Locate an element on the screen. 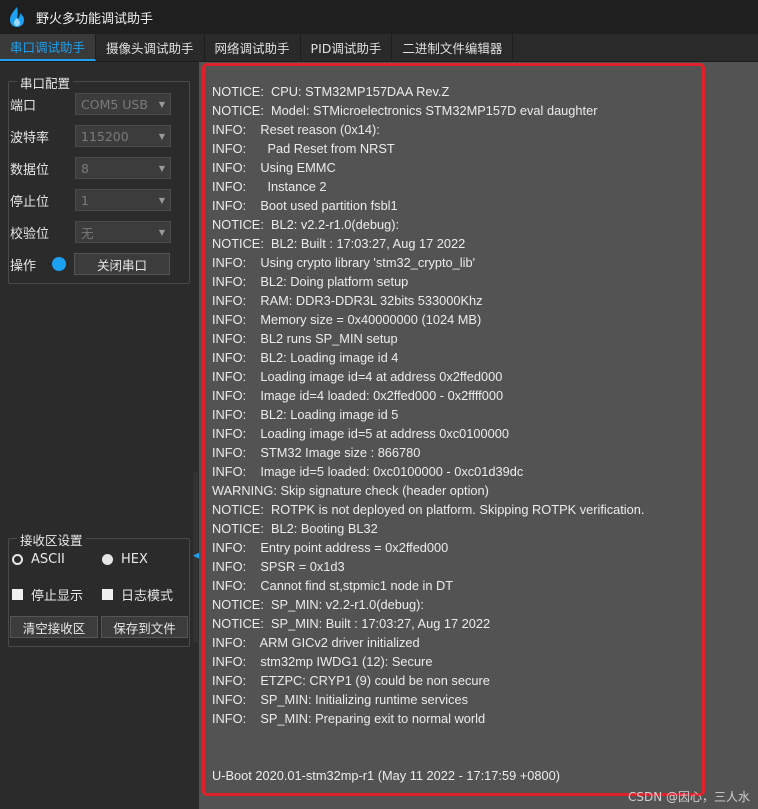 The image size is (758, 809). databits-label: 数据位 is located at coordinates (30, 170).